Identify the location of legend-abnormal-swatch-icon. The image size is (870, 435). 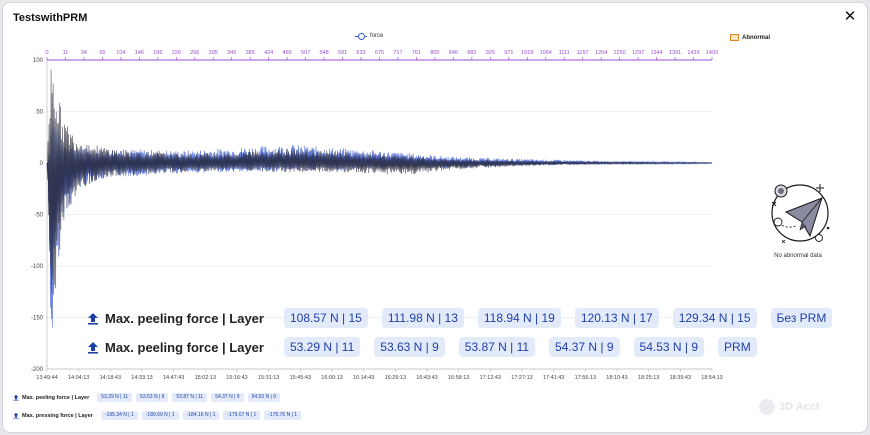
(734, 37).